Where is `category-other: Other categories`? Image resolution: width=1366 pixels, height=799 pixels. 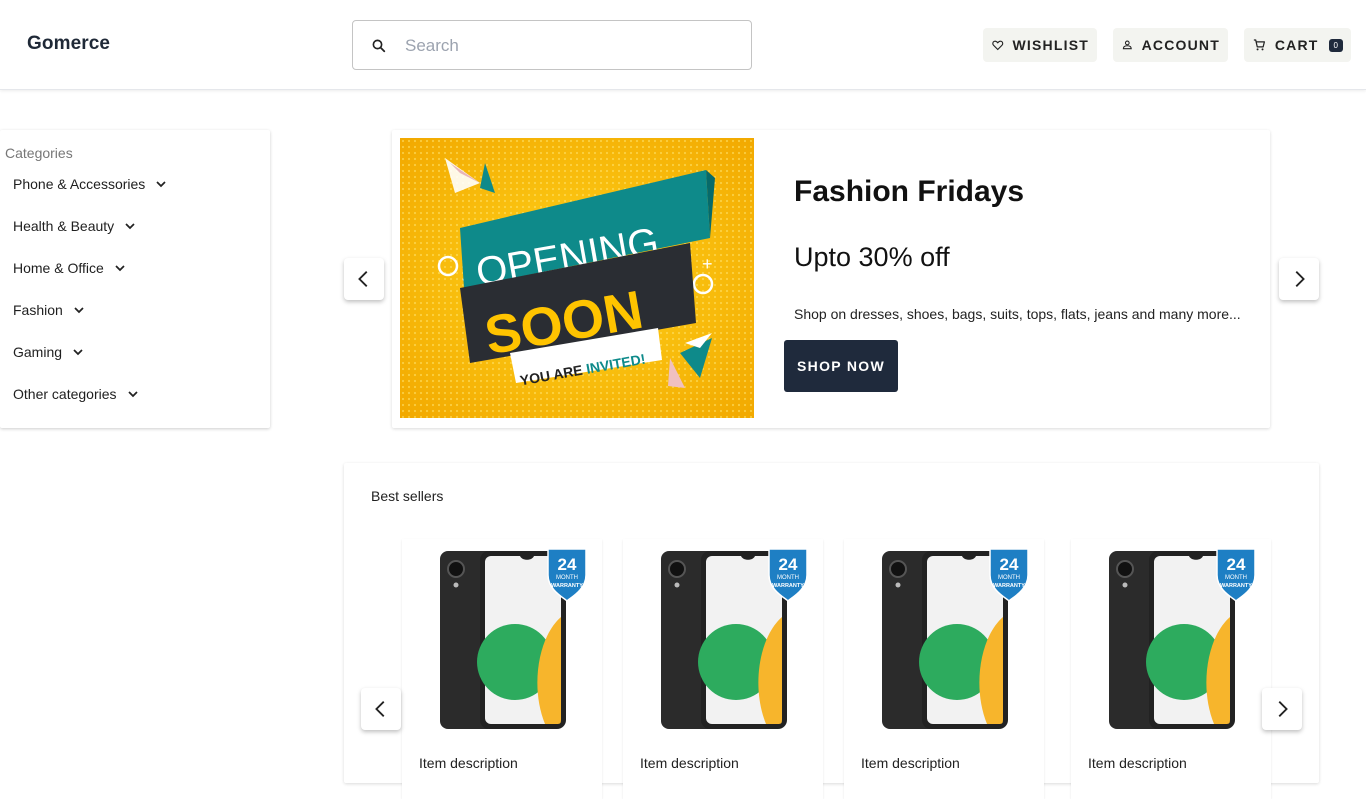
category-other: Other categories is located at coordinates (77, 394).